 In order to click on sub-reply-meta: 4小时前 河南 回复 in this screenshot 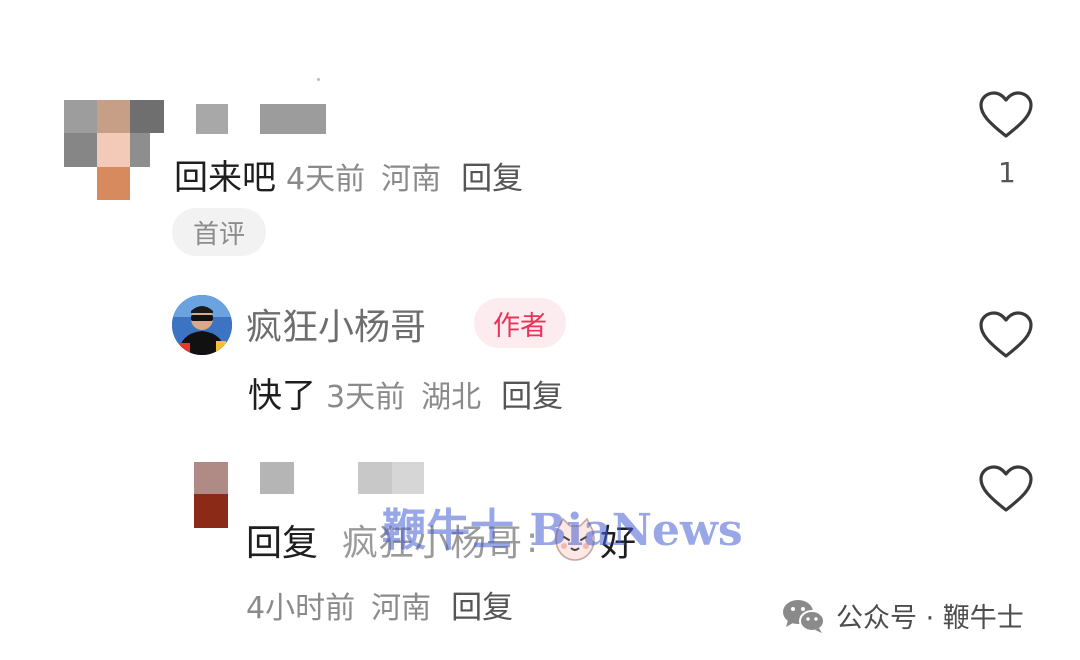, I will do `click(379, 604)`.